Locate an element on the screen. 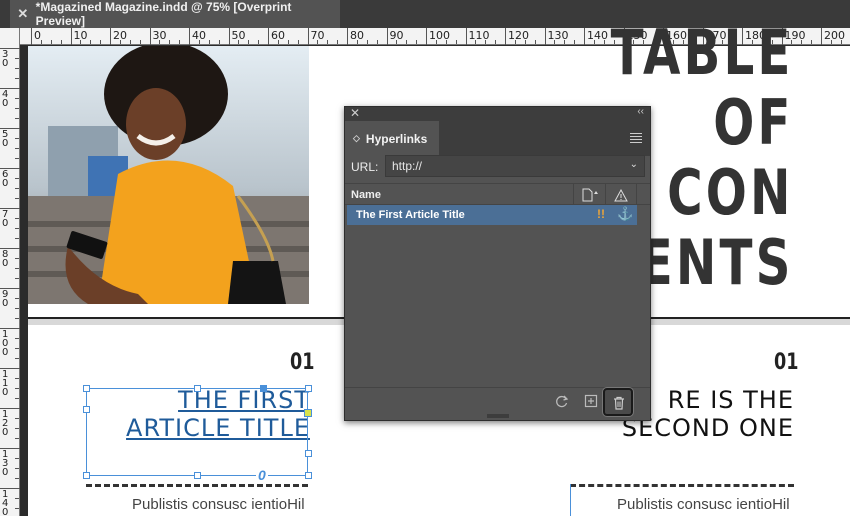 Image resolution: width=850 pixels, height=516 pixels. list-item: The First Article Title !! ⚓ is located at coordinates (492, 215).